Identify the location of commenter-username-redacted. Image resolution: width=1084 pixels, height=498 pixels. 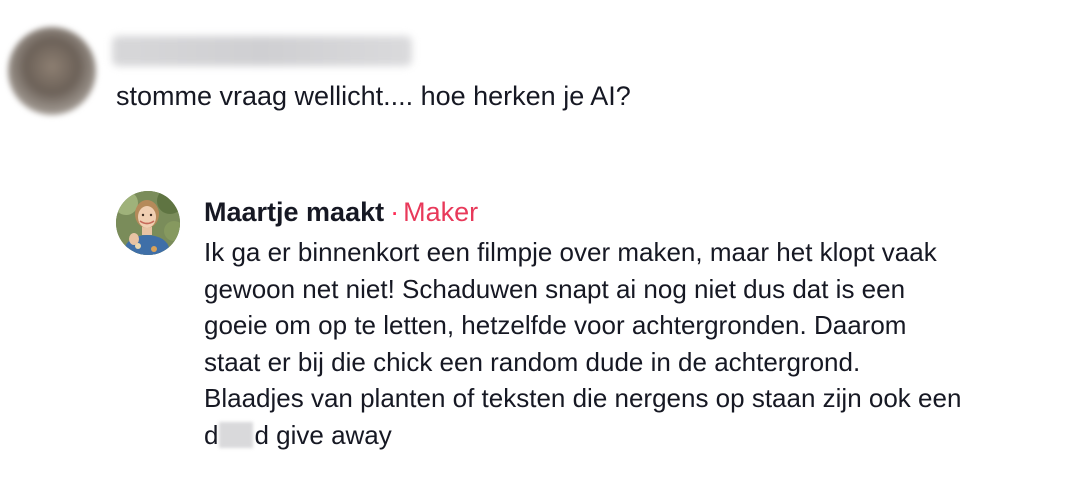
(262, 51).